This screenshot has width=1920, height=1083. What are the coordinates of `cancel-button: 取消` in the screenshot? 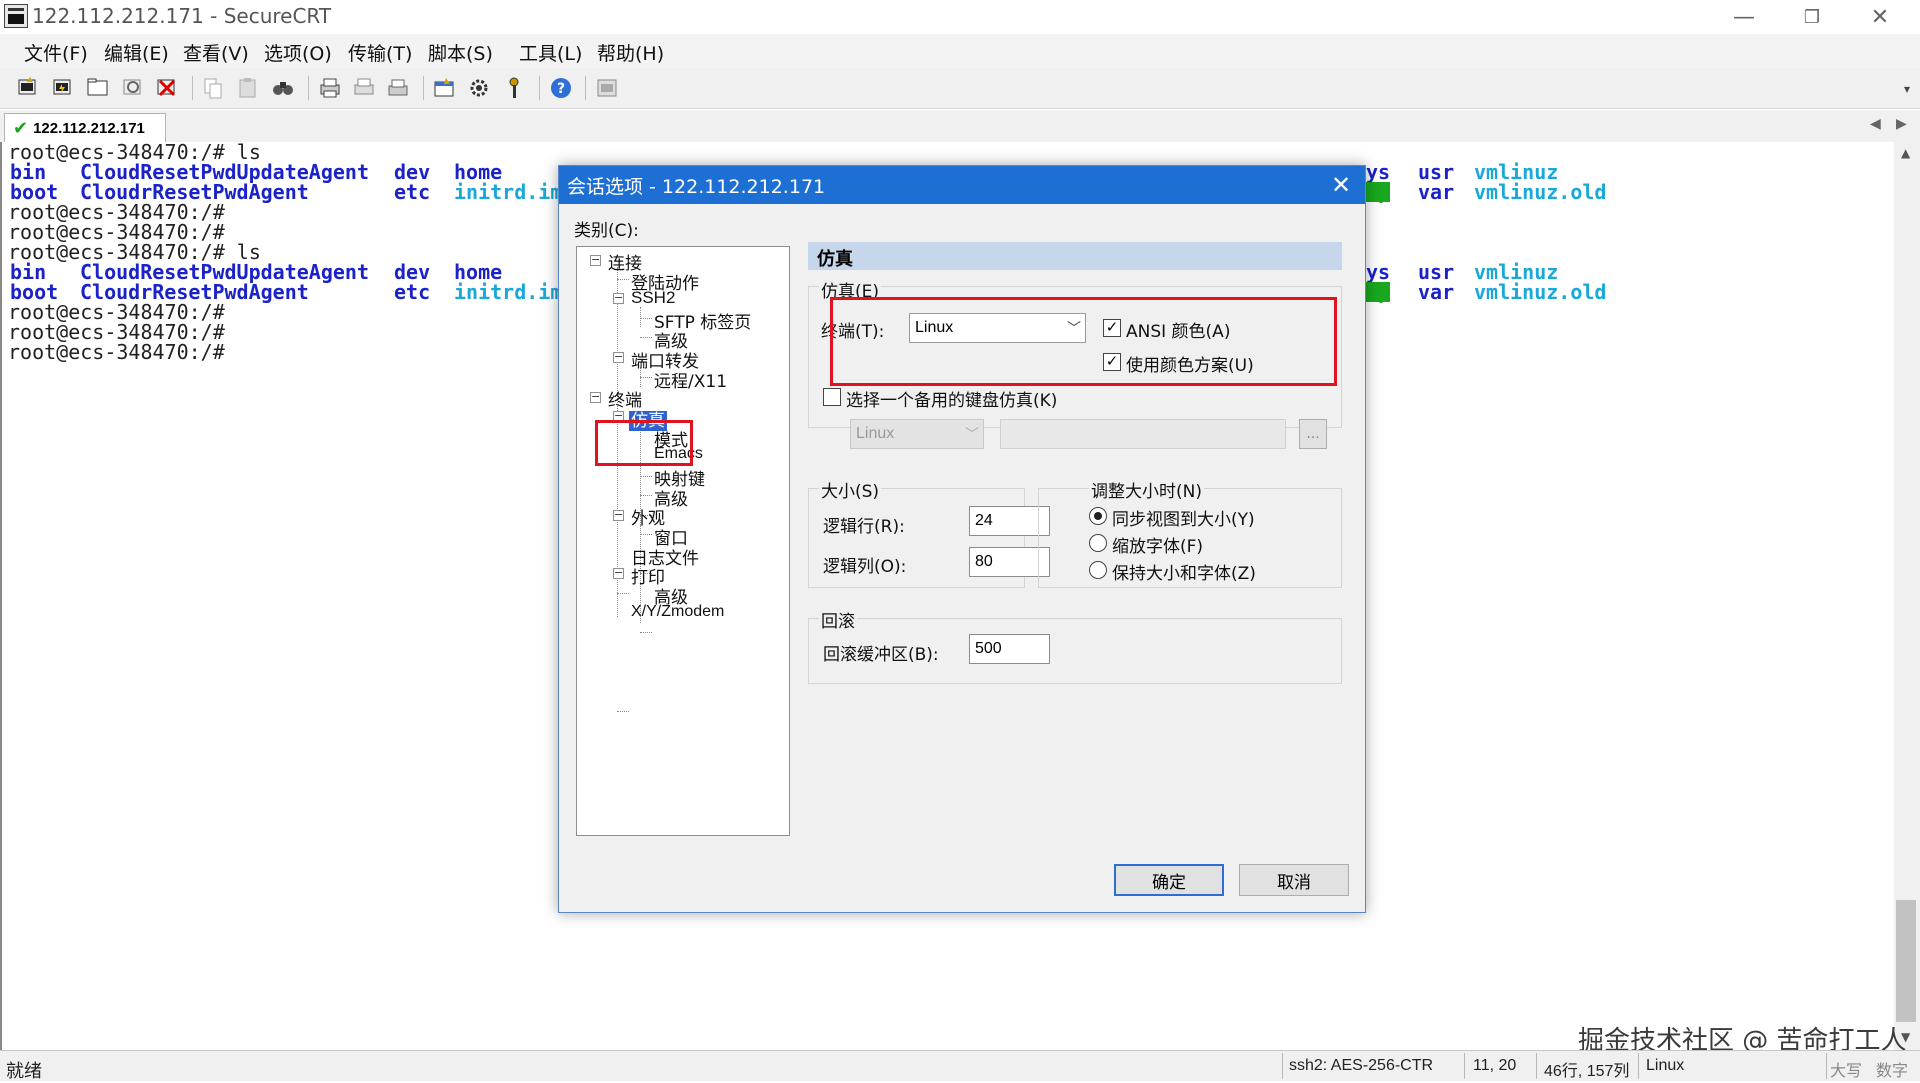 It's located at (1294, 880).